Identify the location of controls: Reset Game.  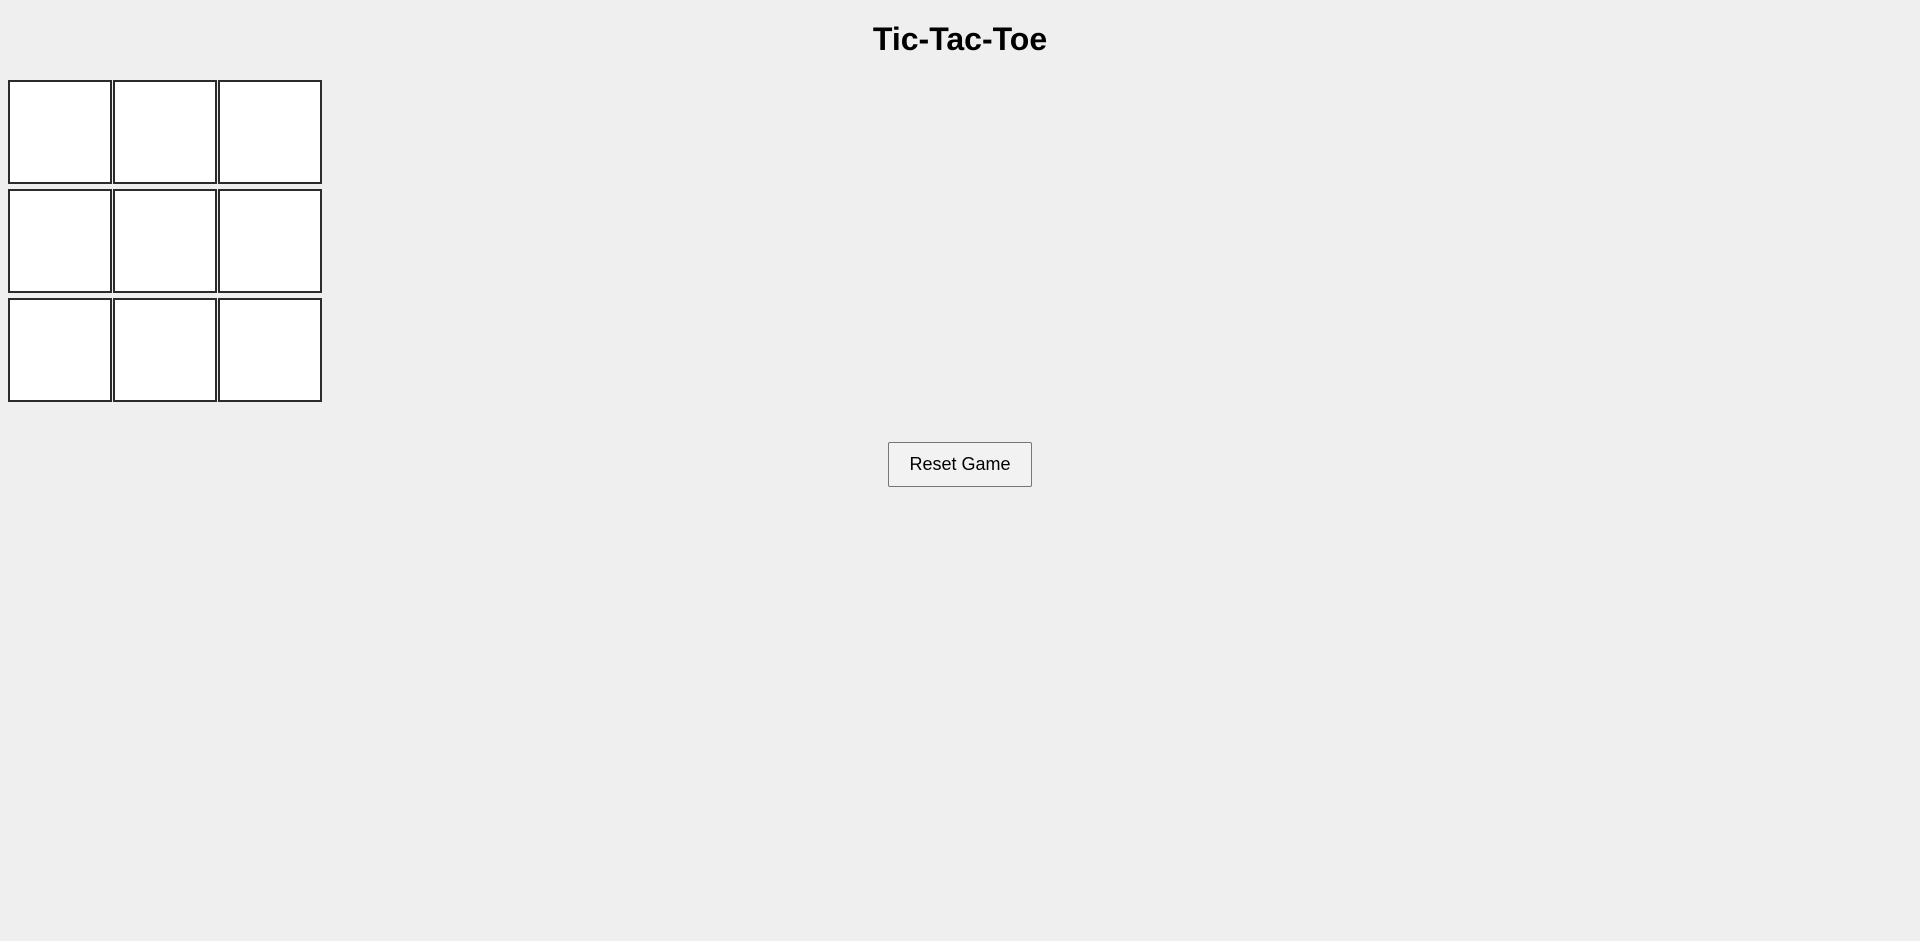
(960, 464).